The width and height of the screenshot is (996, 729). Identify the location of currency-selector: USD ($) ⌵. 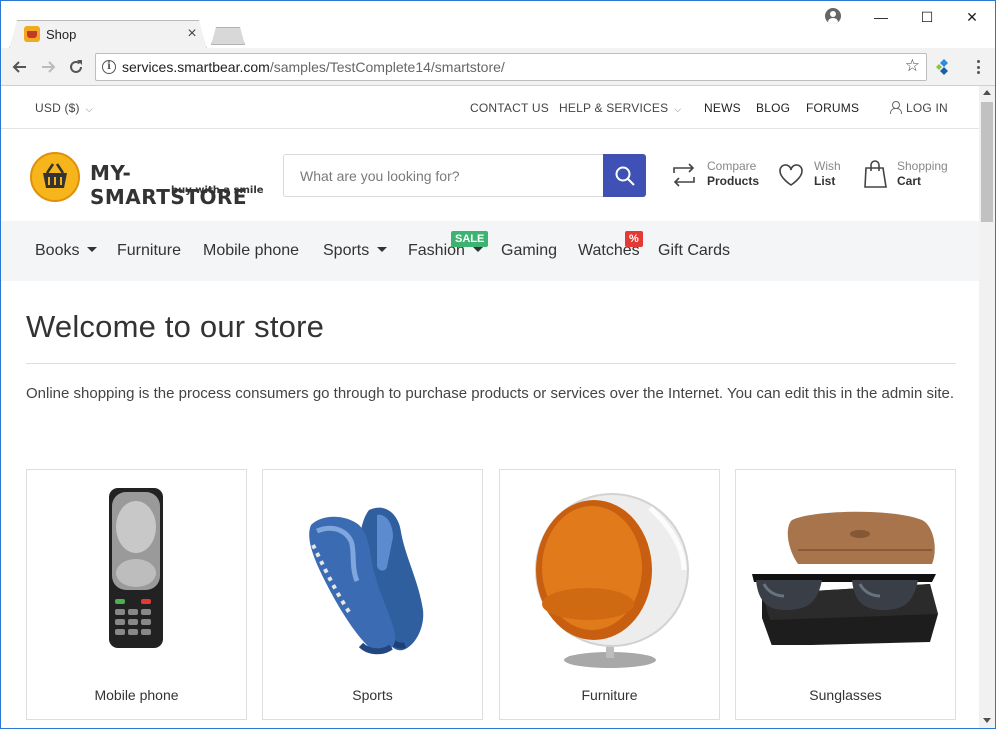
(64, 108).